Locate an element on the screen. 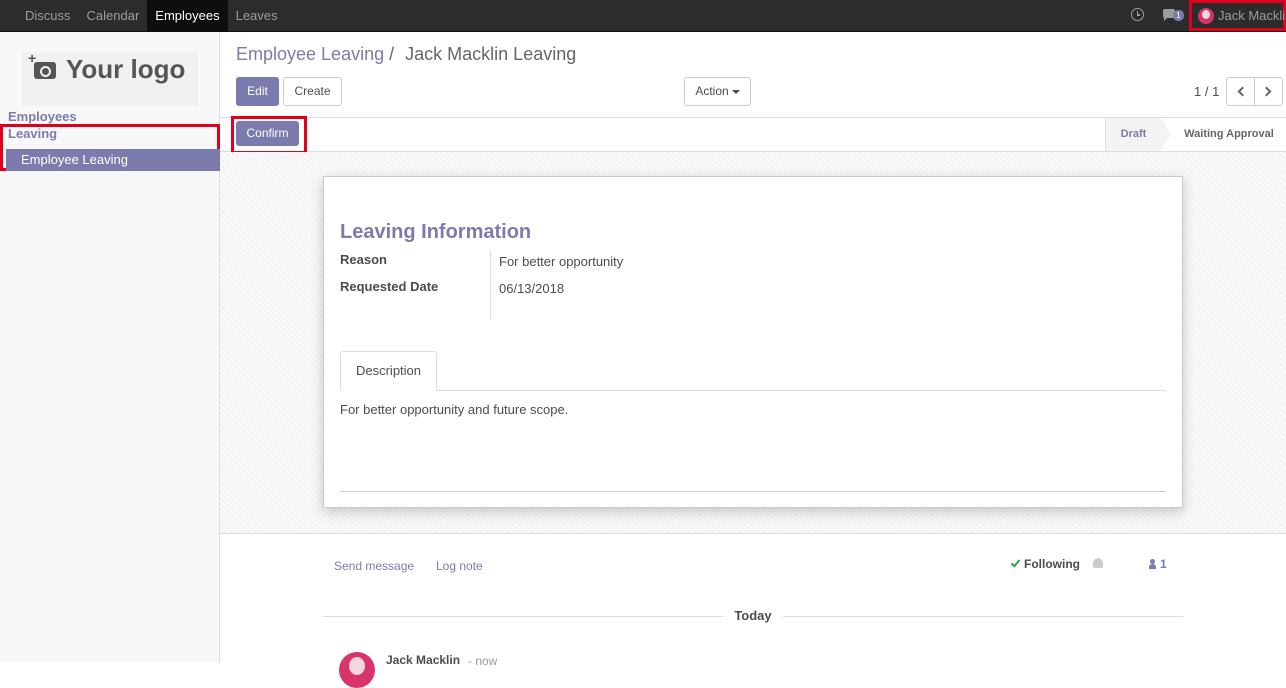  tab-bar-line is located at coordinates (753, 390).